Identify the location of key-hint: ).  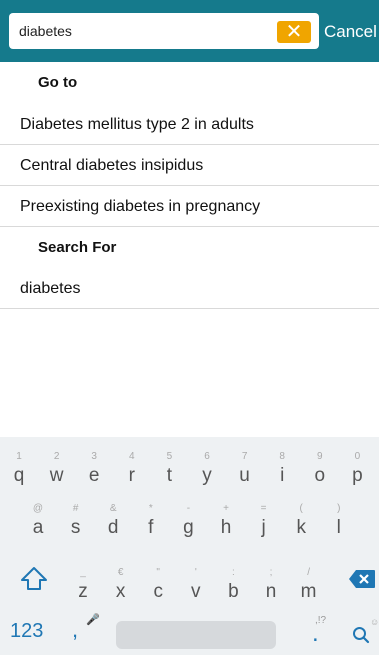
(339, 508).